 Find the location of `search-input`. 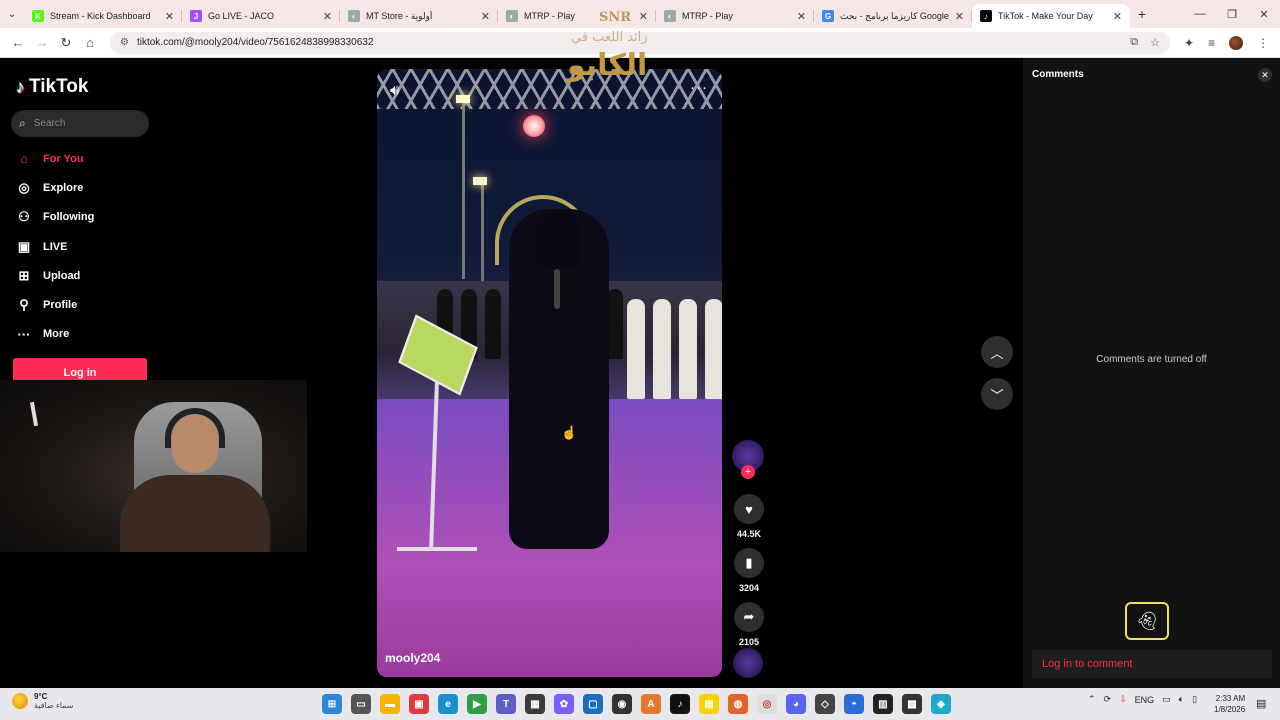

search-input is located at coordinates (83, 123).